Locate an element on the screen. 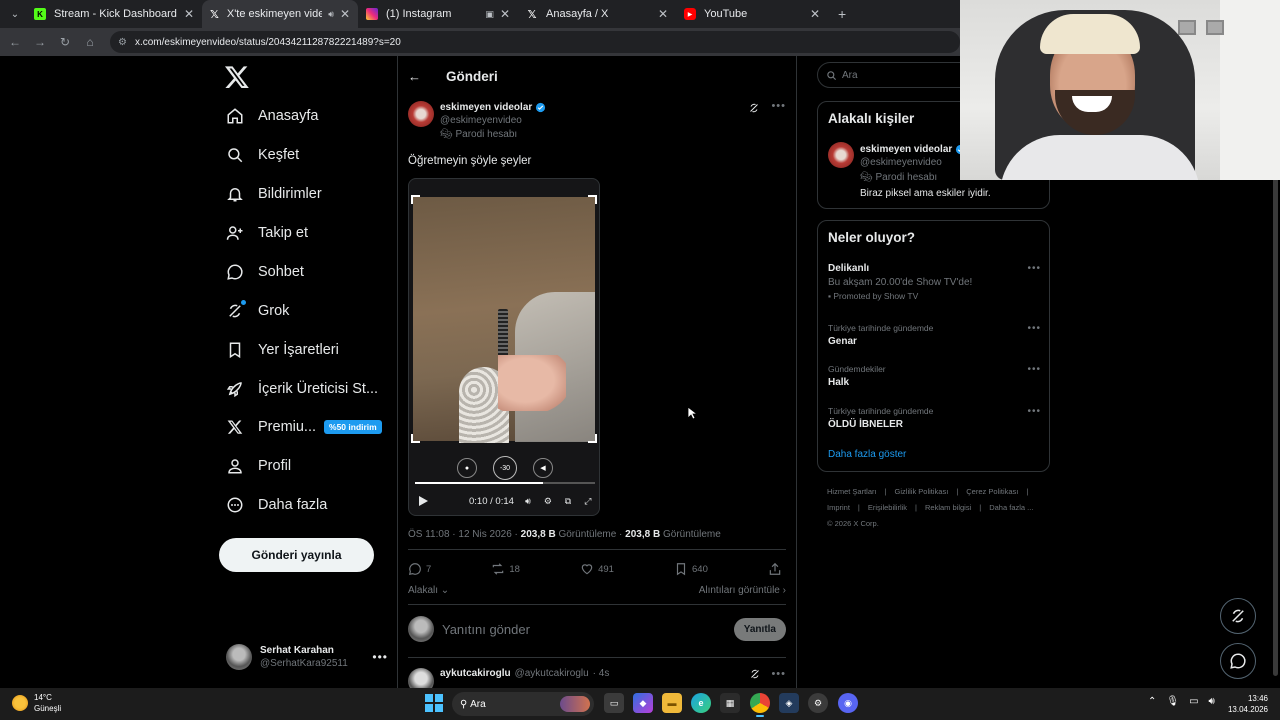 Image resolution: width=1280 pixels, height=720 pixels. tab-x-home: 𝕏 Anasayfa / X ✕ is located at coordinates (597, 14).